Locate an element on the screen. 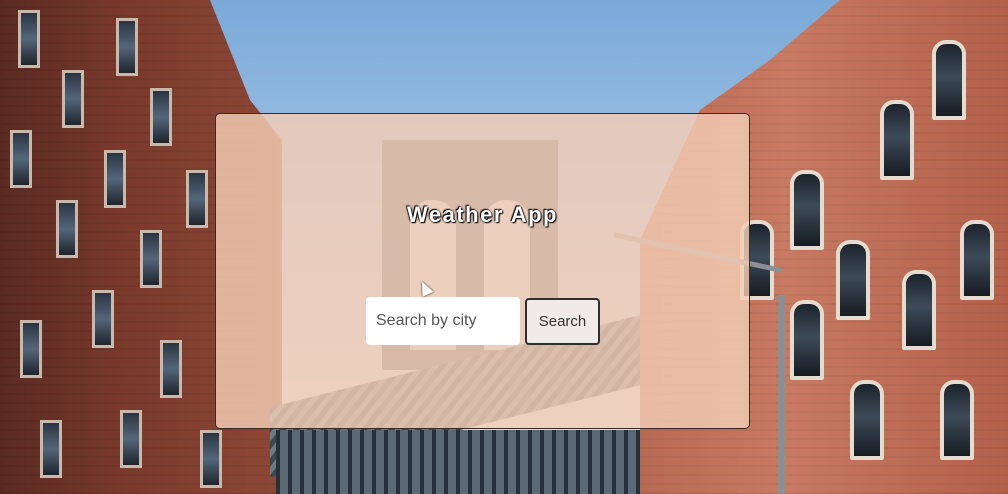  background-bridge-lower is located at coordinates (461, 462).